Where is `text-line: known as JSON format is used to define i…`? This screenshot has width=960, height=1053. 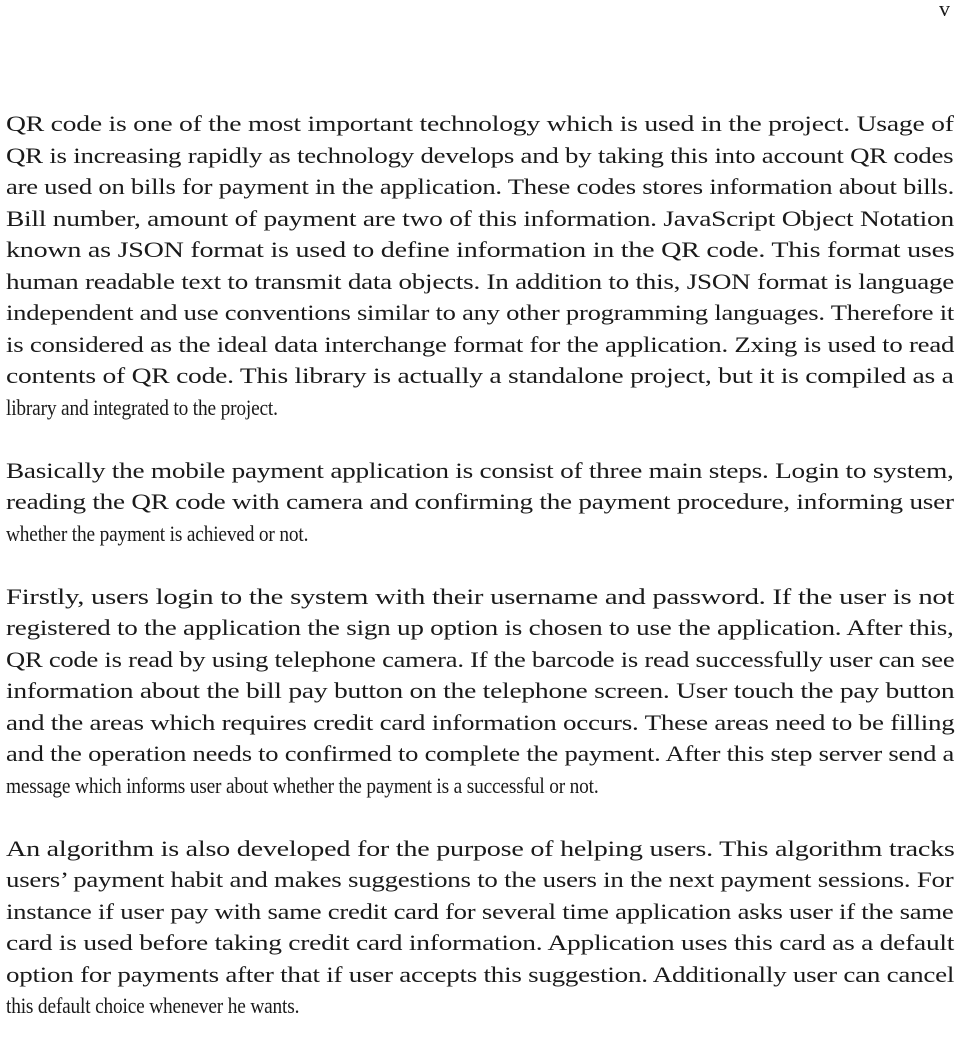
text-line: known as JSON format is used to define i… is located at coordinates (480, 249).